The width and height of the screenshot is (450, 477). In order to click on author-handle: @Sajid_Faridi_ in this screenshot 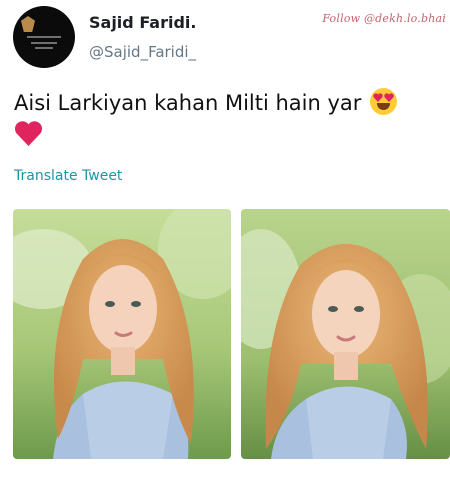, I will do `click(142, 52)`.